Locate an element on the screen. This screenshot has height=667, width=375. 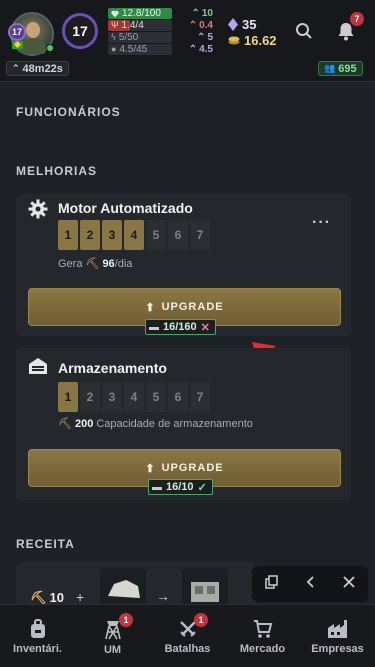
storage-title: Armazenamento is located at coordinates (112, 368).